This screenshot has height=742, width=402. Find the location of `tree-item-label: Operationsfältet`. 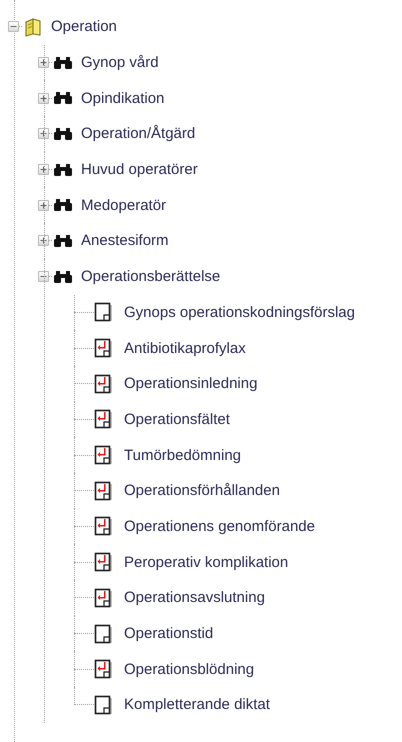

tree-item-label: Operationsfältet is located at coordinates (177, 419).